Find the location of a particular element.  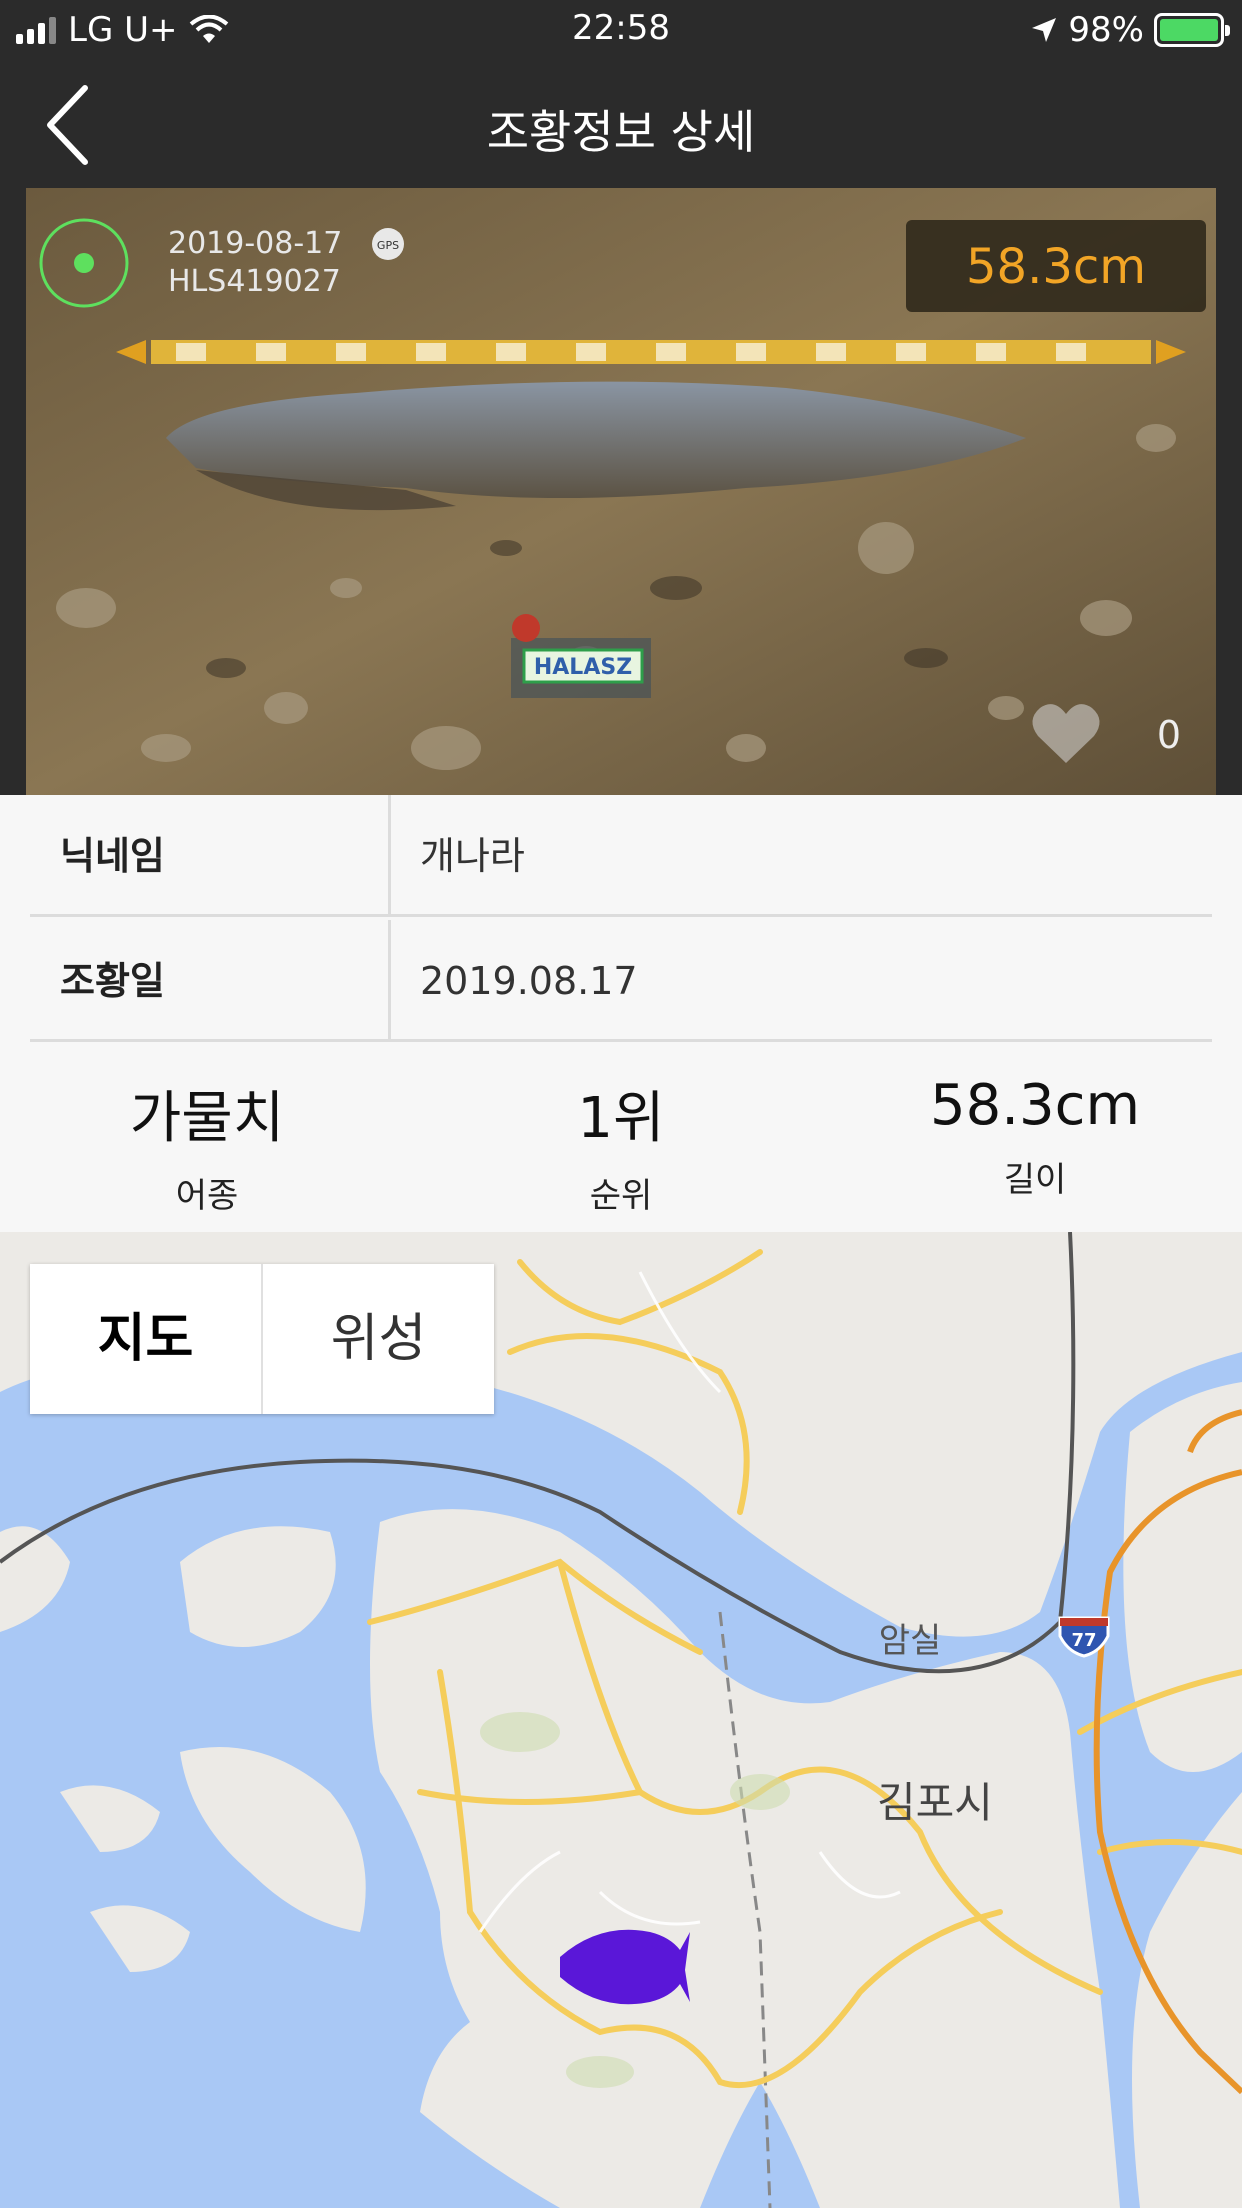

stat-species: 가물치 어종 is located at coordinates (207, 1138).